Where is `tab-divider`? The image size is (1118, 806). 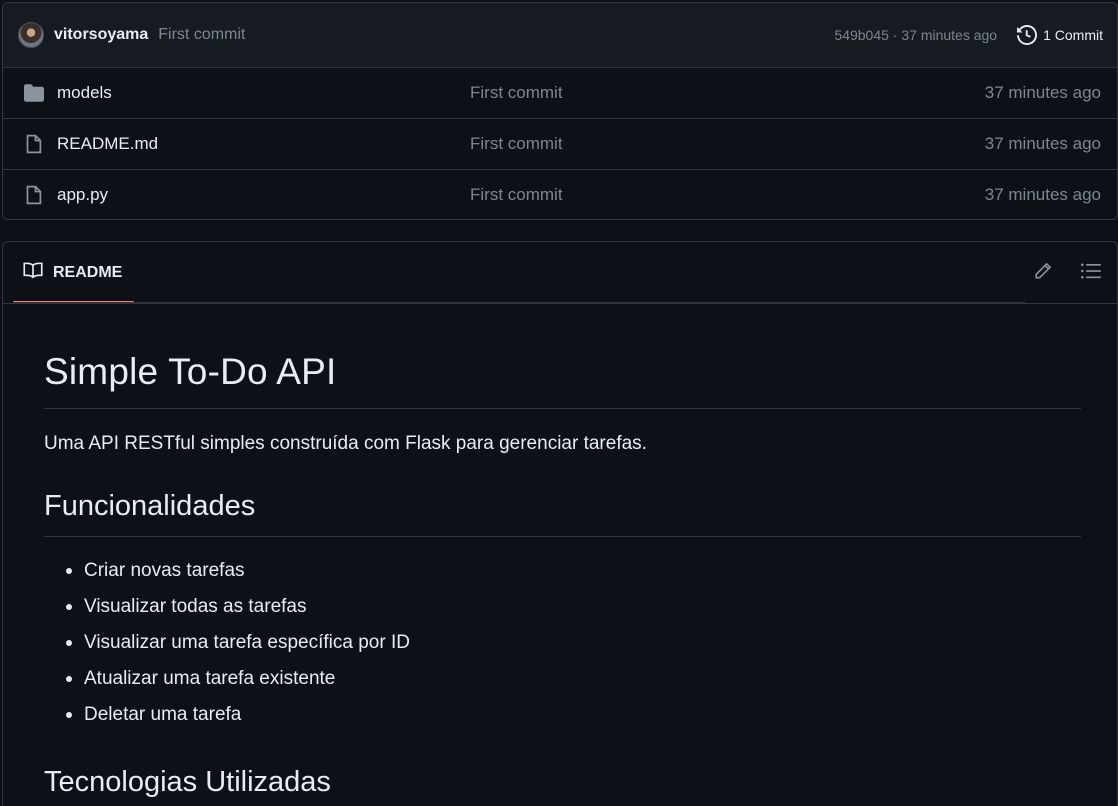
tab-divider is located at coordinates (519, 302).